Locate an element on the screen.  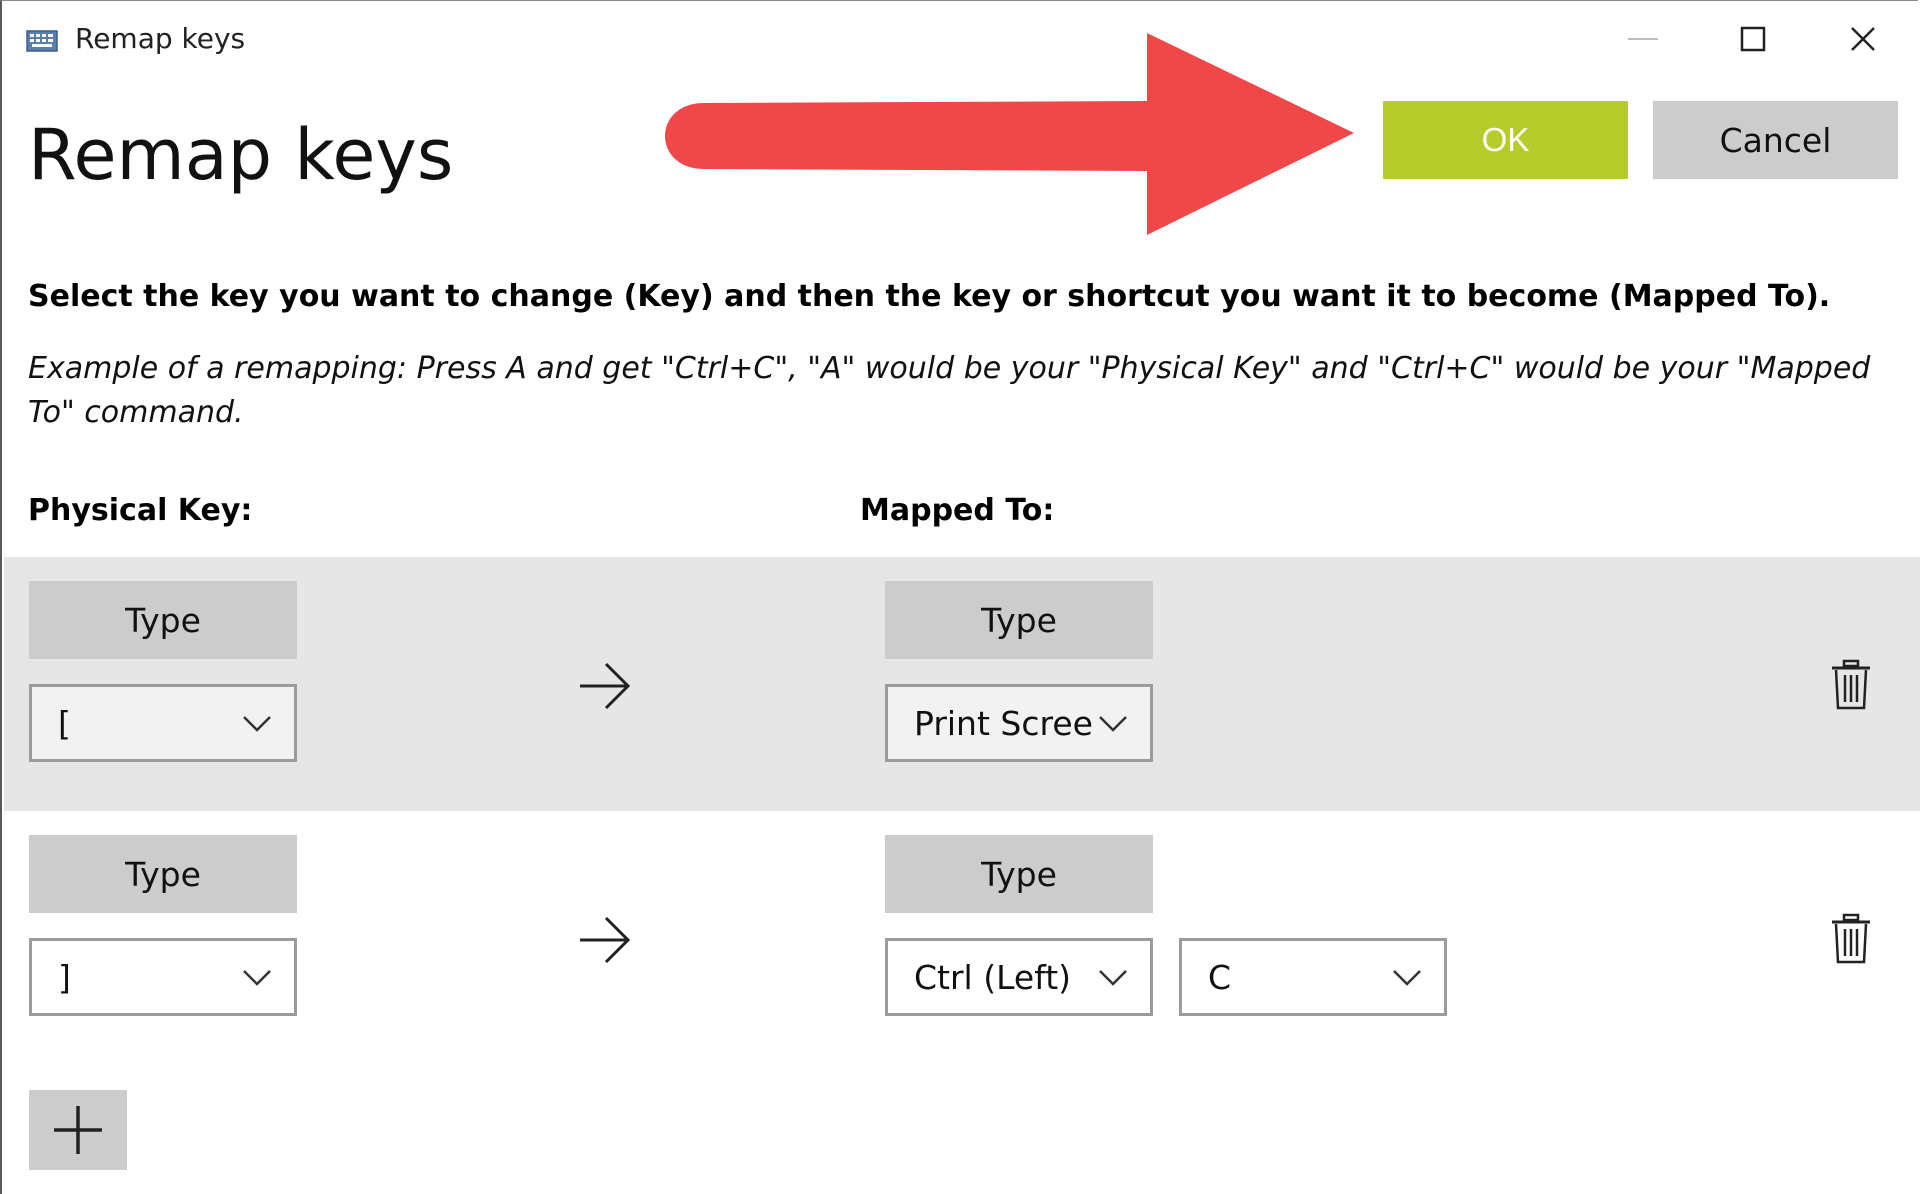
close-icon is located at coordinates (1863, 39).